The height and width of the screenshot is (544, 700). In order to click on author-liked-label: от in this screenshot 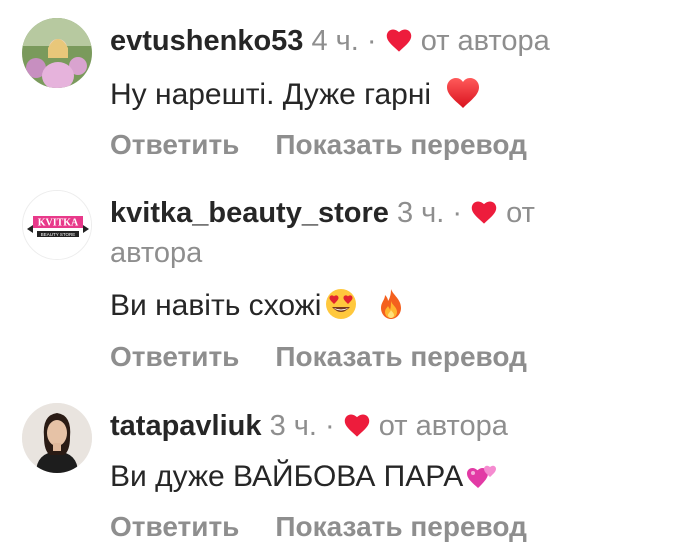, I will do `click(520, 213)`.